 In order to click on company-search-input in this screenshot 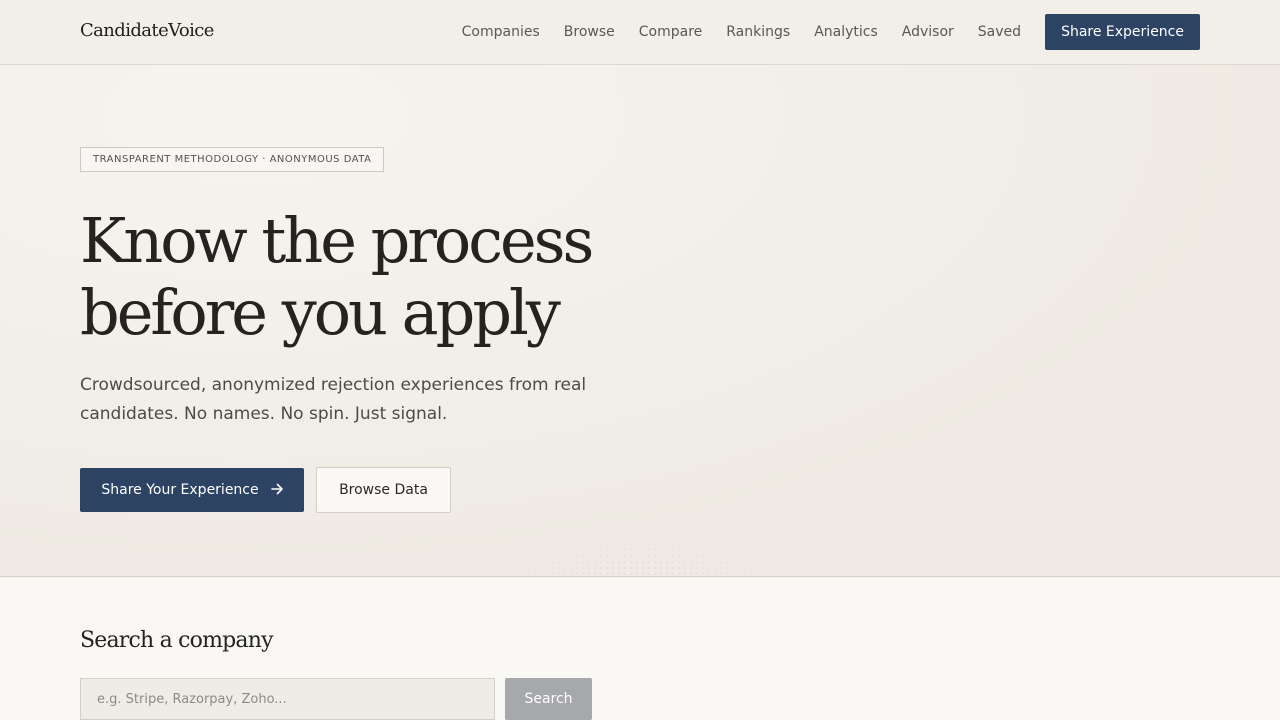, I will do `click(287, 699)`.